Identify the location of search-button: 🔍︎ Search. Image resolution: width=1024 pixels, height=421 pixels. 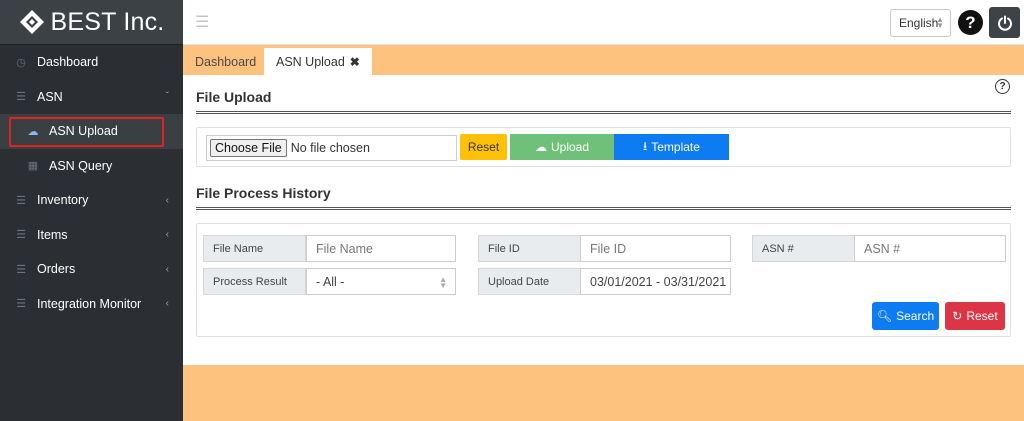
(905, 316).